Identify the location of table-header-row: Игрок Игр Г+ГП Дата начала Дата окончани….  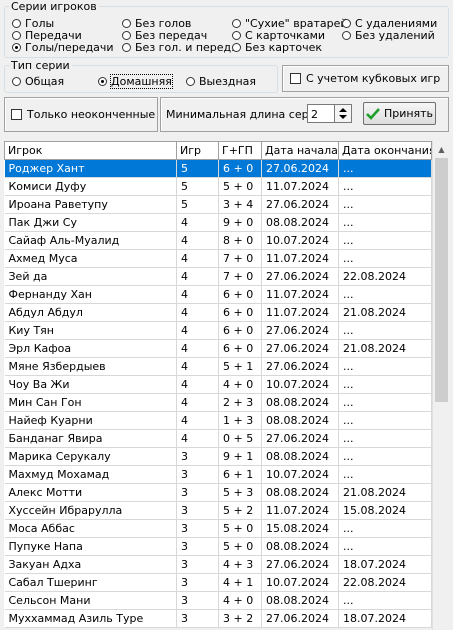
(218, 150).